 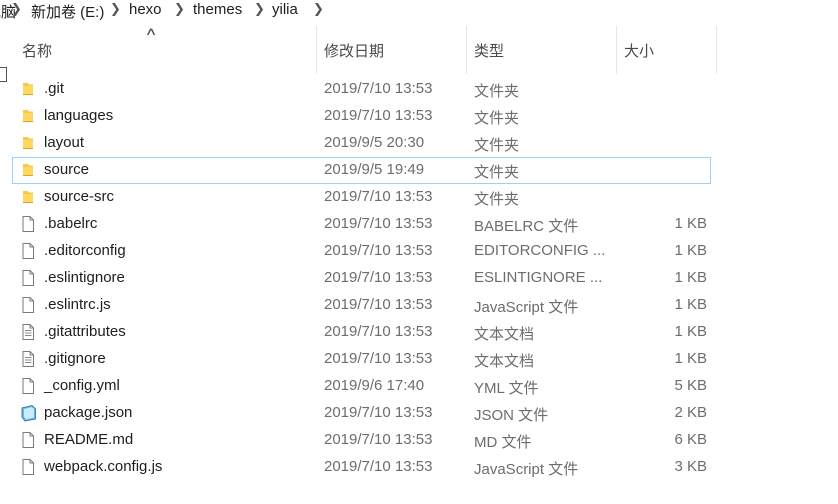 What do you see at coordinates (89, 439) in the screenshot?
I see `file-name: README.md` at bounding box center [89, 439].